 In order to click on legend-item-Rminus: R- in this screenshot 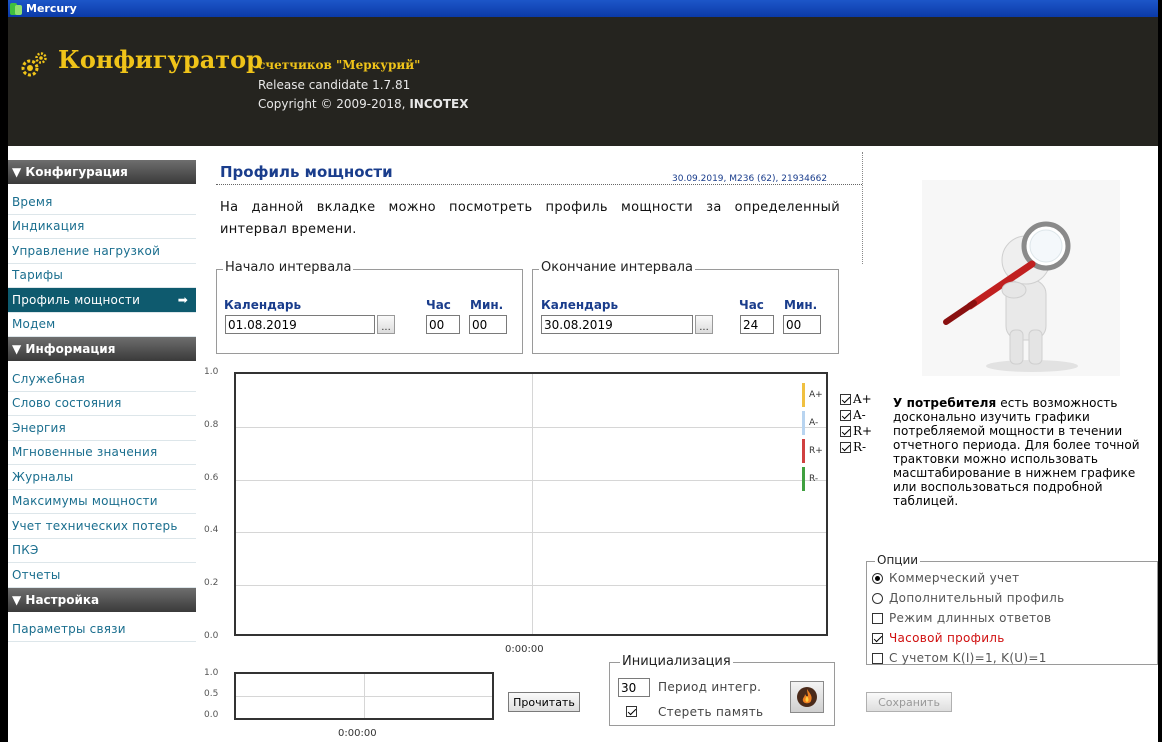, I will do `click(816, 479)`.